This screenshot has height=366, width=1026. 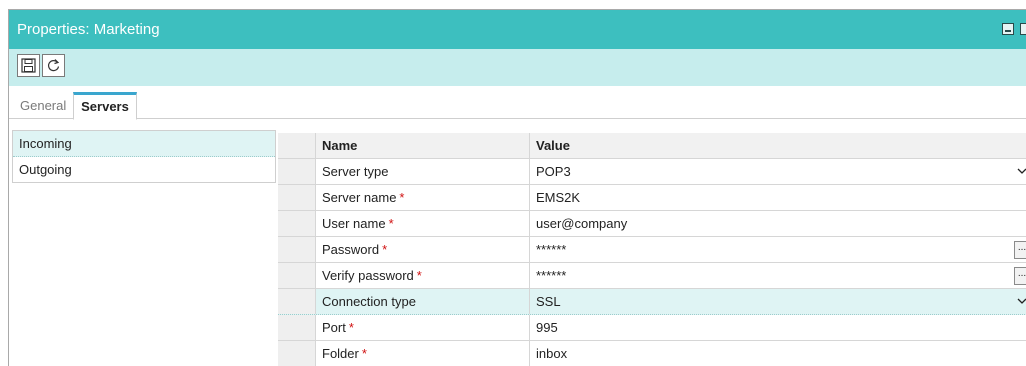 I want to click on minimize-icon, so click(x=1008, y=29).